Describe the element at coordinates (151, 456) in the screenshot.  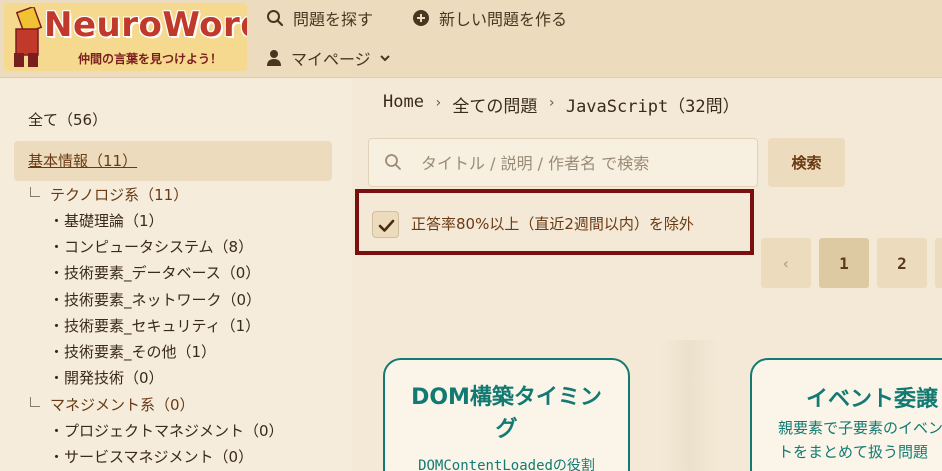
I see `category-item: ・サービスマネジメント（0）` at that location.